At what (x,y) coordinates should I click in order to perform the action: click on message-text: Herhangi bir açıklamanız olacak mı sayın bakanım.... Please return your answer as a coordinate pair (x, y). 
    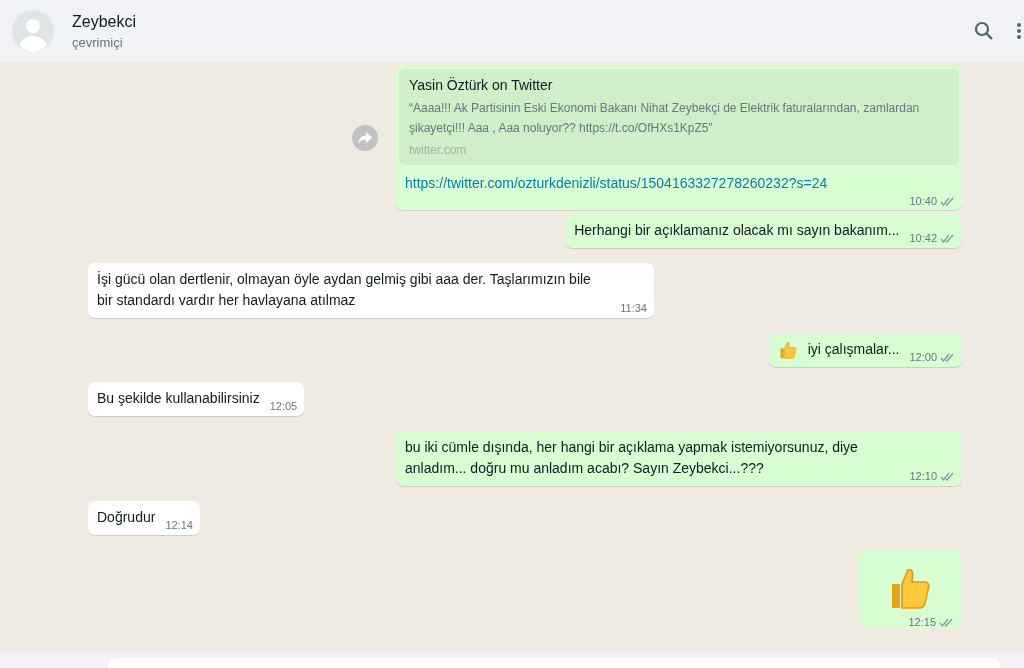
    Looking at the image, I should click on (737, 230).